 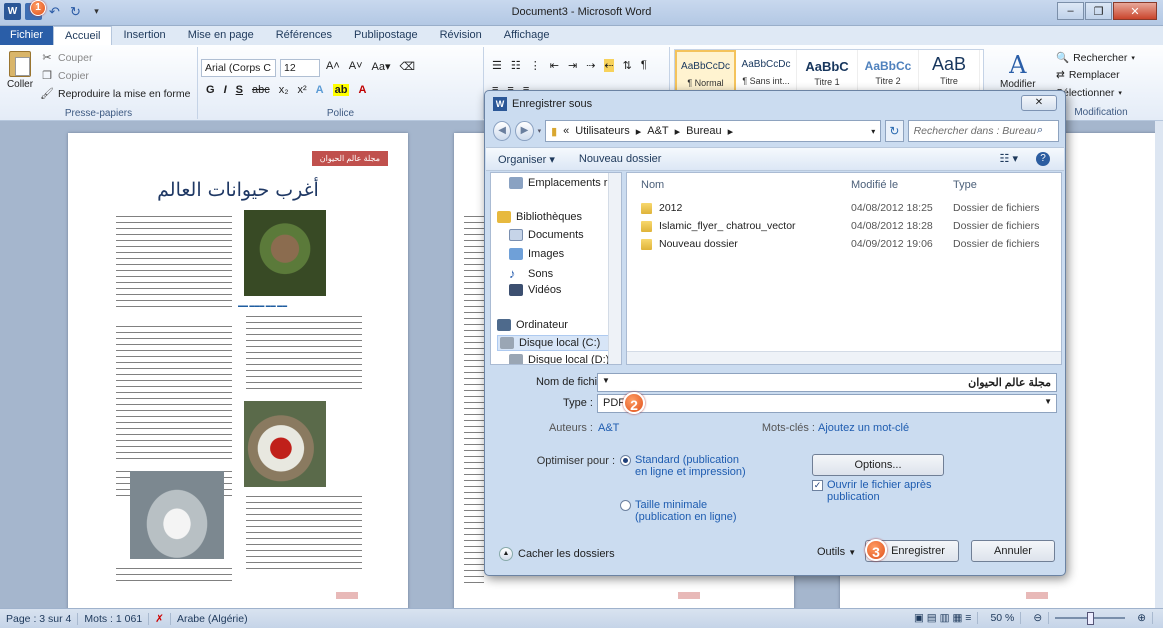 What do you see at coordinates (1039, 103) in the screenshot?
I see `dialog-close-button: ✕` at bounding box center [1039, 103].